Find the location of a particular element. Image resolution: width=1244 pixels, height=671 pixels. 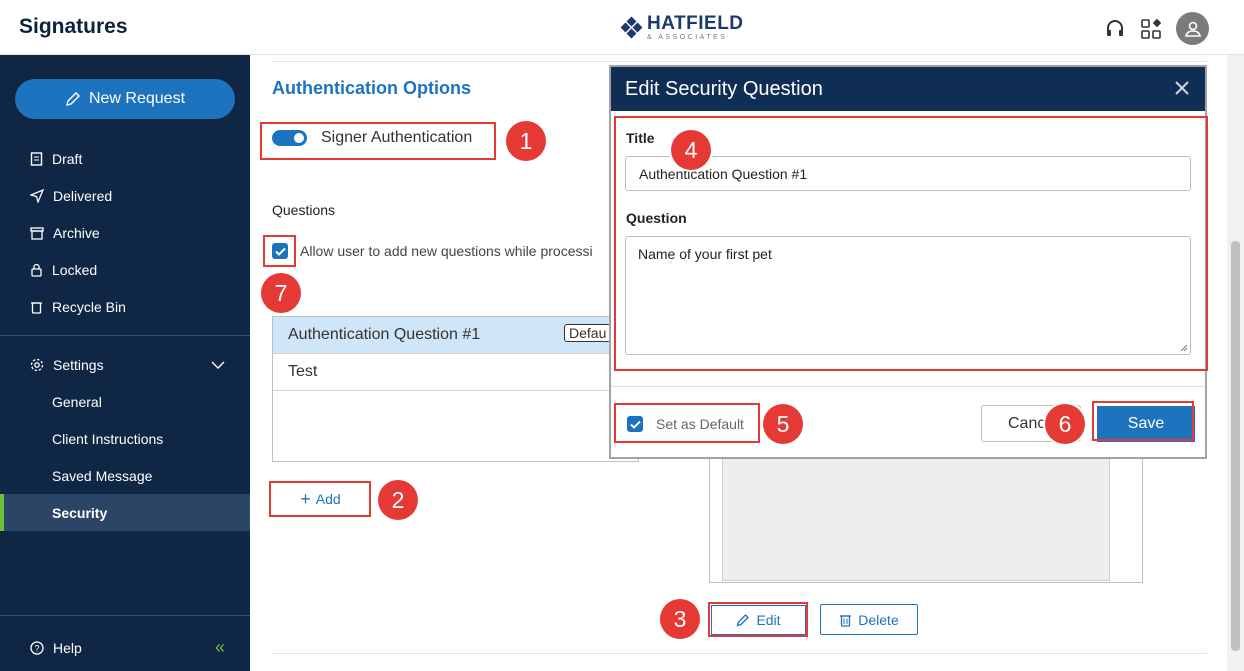

collapse-sidebar-icon: « is located at coordinates (220, 647).